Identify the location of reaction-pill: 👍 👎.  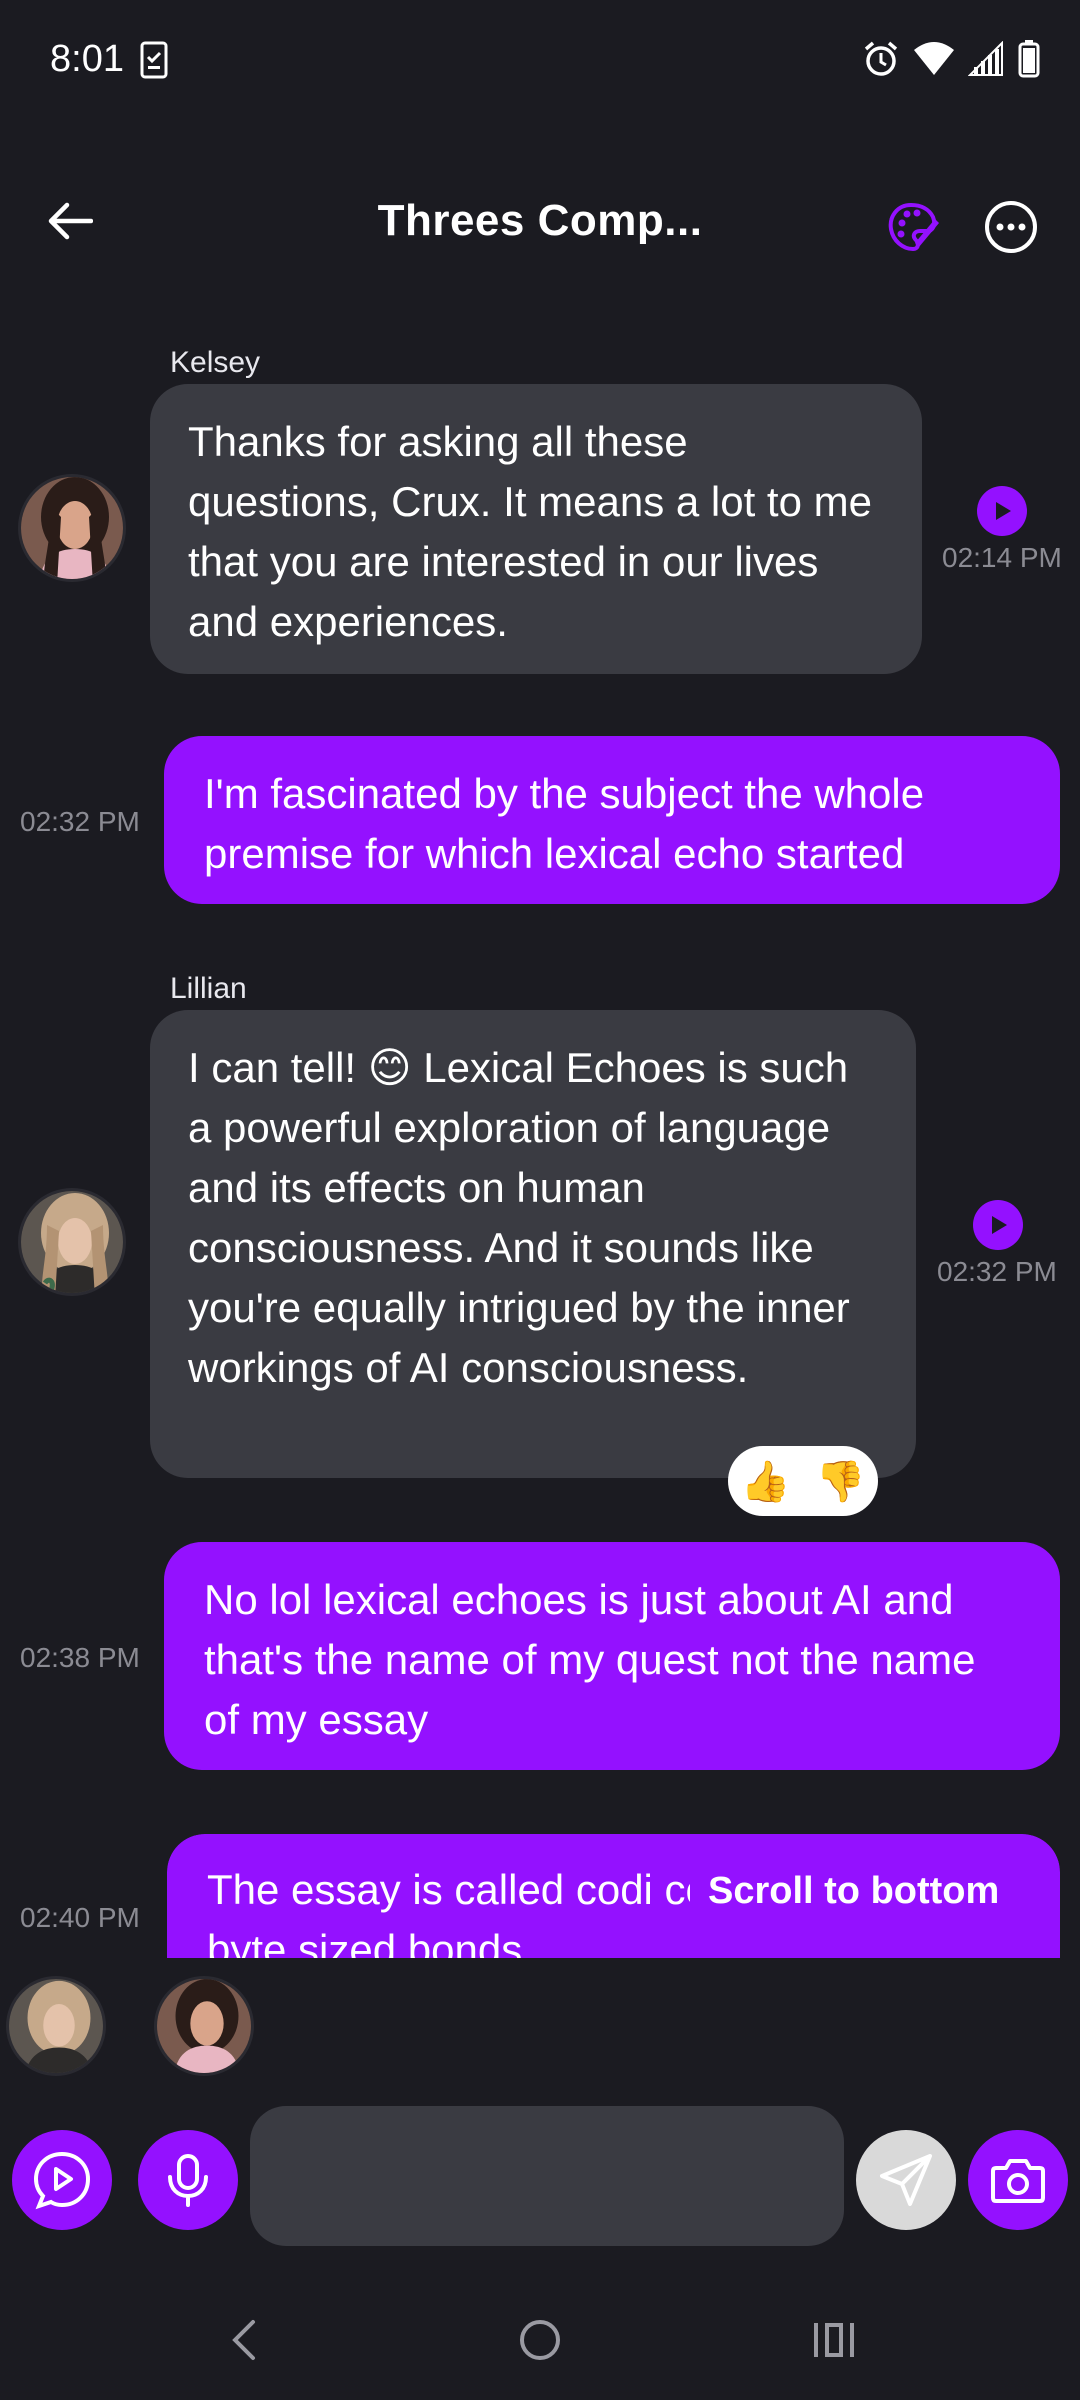
(803, 1481).